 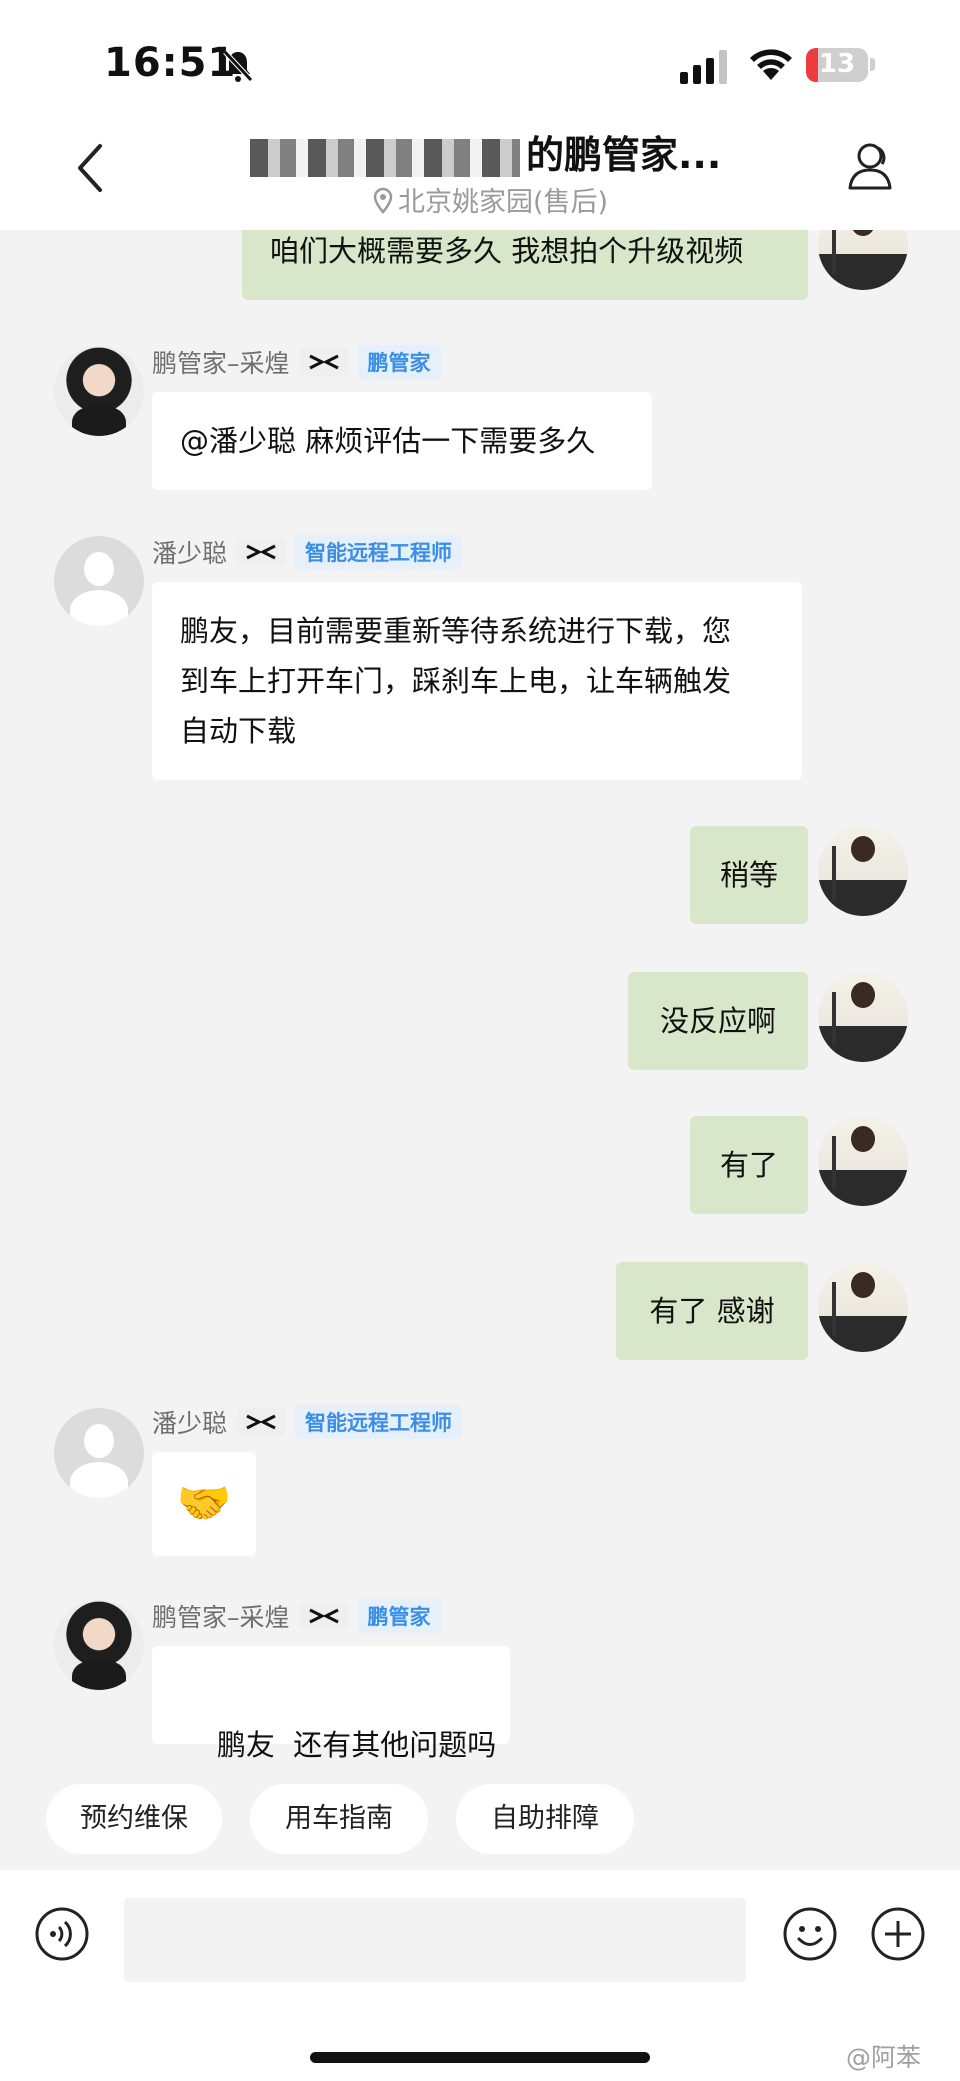 What do you see at coordinates (884, 2057) in the screenshot?
I see `weibo-watermark: @阿苯` at bounding box center [884, 2057].